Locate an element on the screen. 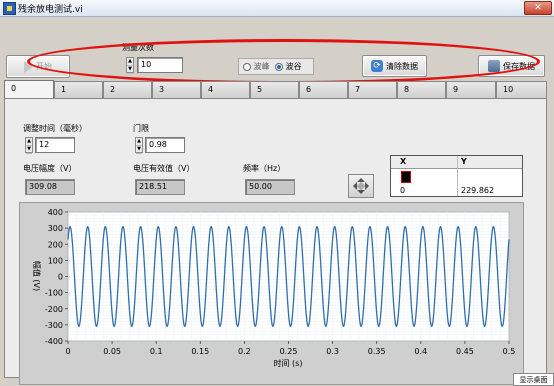  y-tick-label: -100 is located at coordinates (54, 293).